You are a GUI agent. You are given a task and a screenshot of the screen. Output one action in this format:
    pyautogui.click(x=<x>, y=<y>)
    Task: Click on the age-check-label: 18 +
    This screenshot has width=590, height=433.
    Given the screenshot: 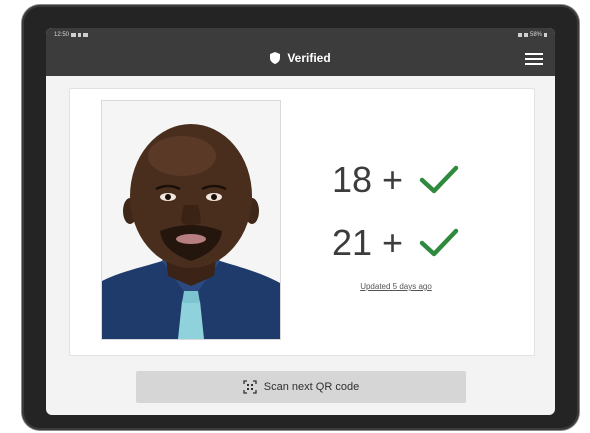 What is the action you would take?
    pyautogui.click(x=368, y=179)
    